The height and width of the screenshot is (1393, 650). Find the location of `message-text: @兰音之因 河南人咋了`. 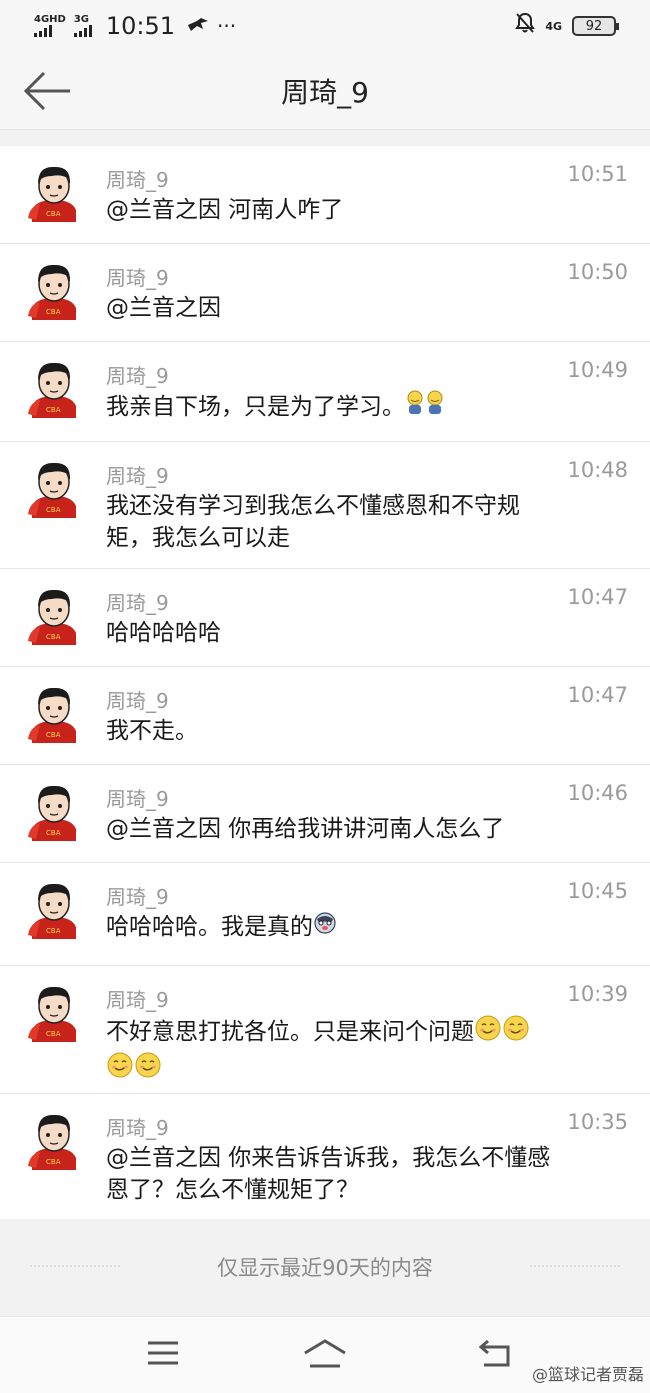

message-text: @兰音之因 河南人咋了 is located at coordinates (225, 210).